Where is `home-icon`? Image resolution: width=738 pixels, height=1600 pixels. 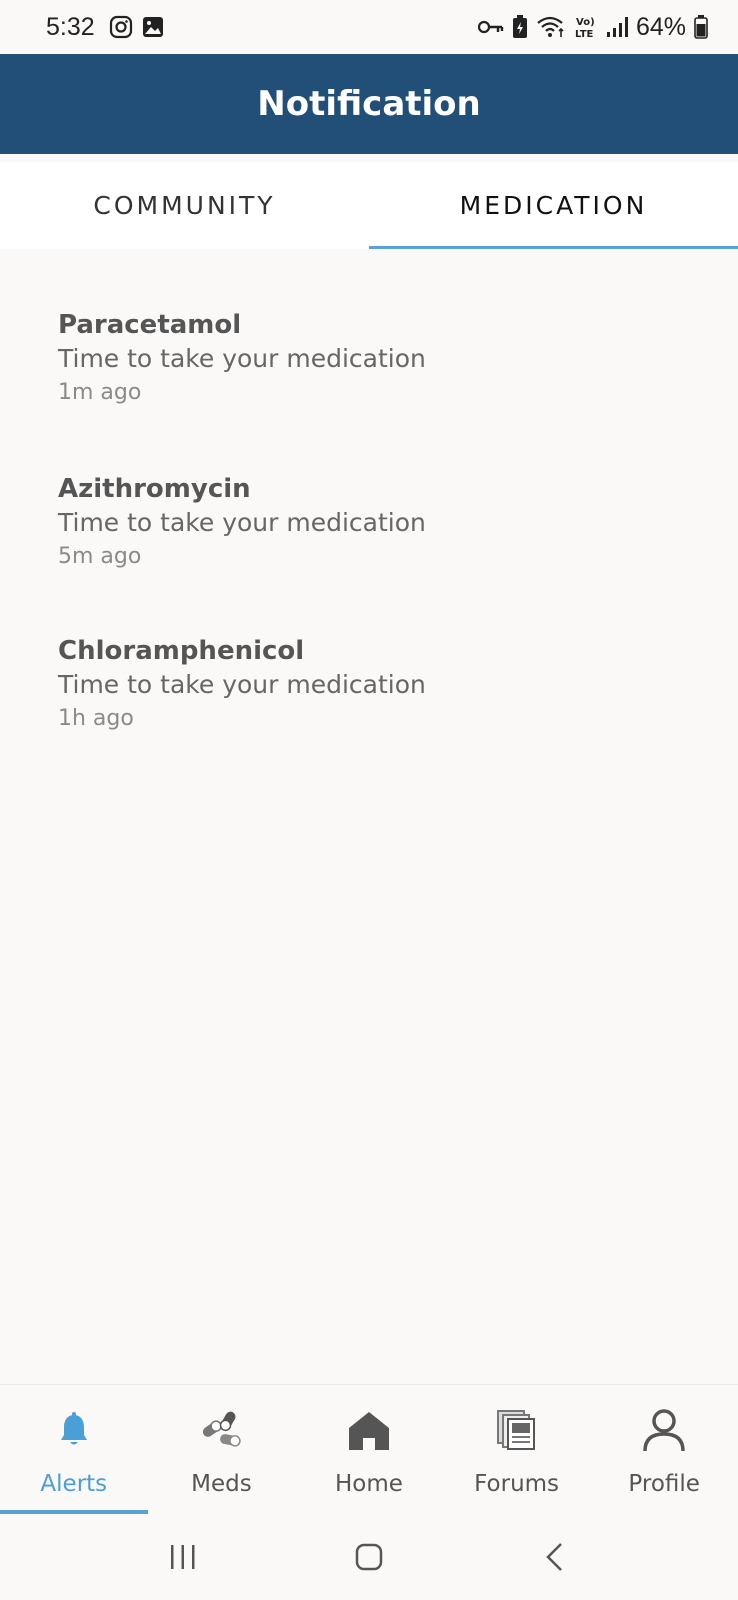 home-icon is located at coordinates (369, 1430).